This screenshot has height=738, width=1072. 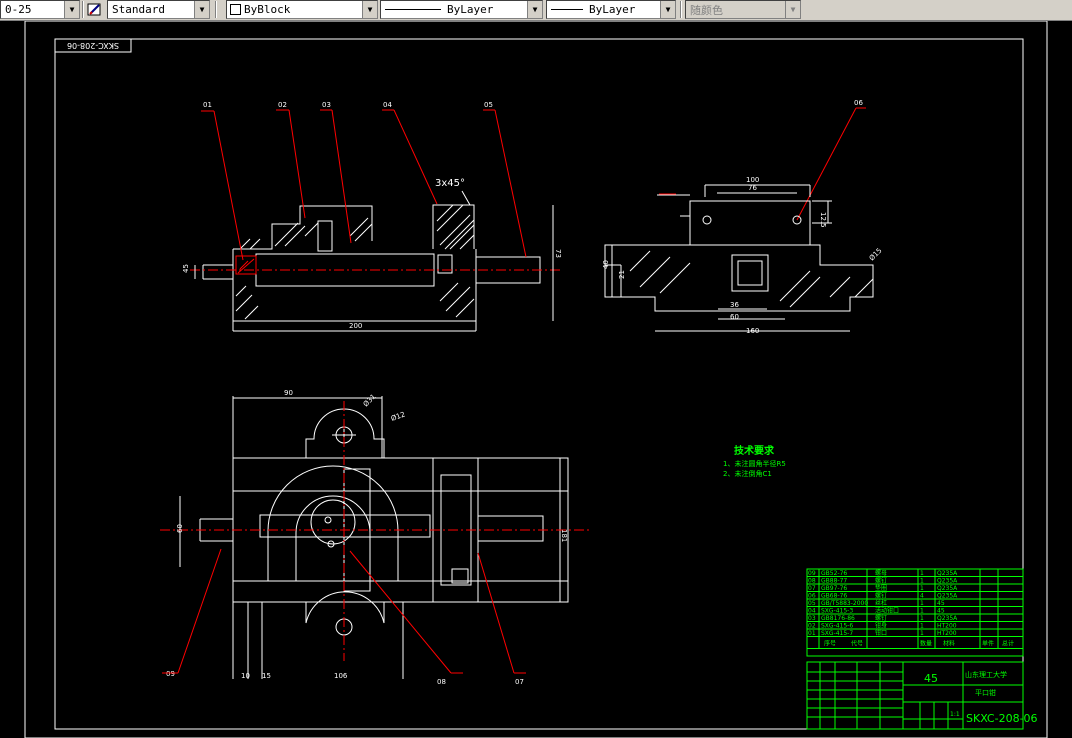 I want to click on tech-req-title: 技术要求, so click(x=754, y=450).